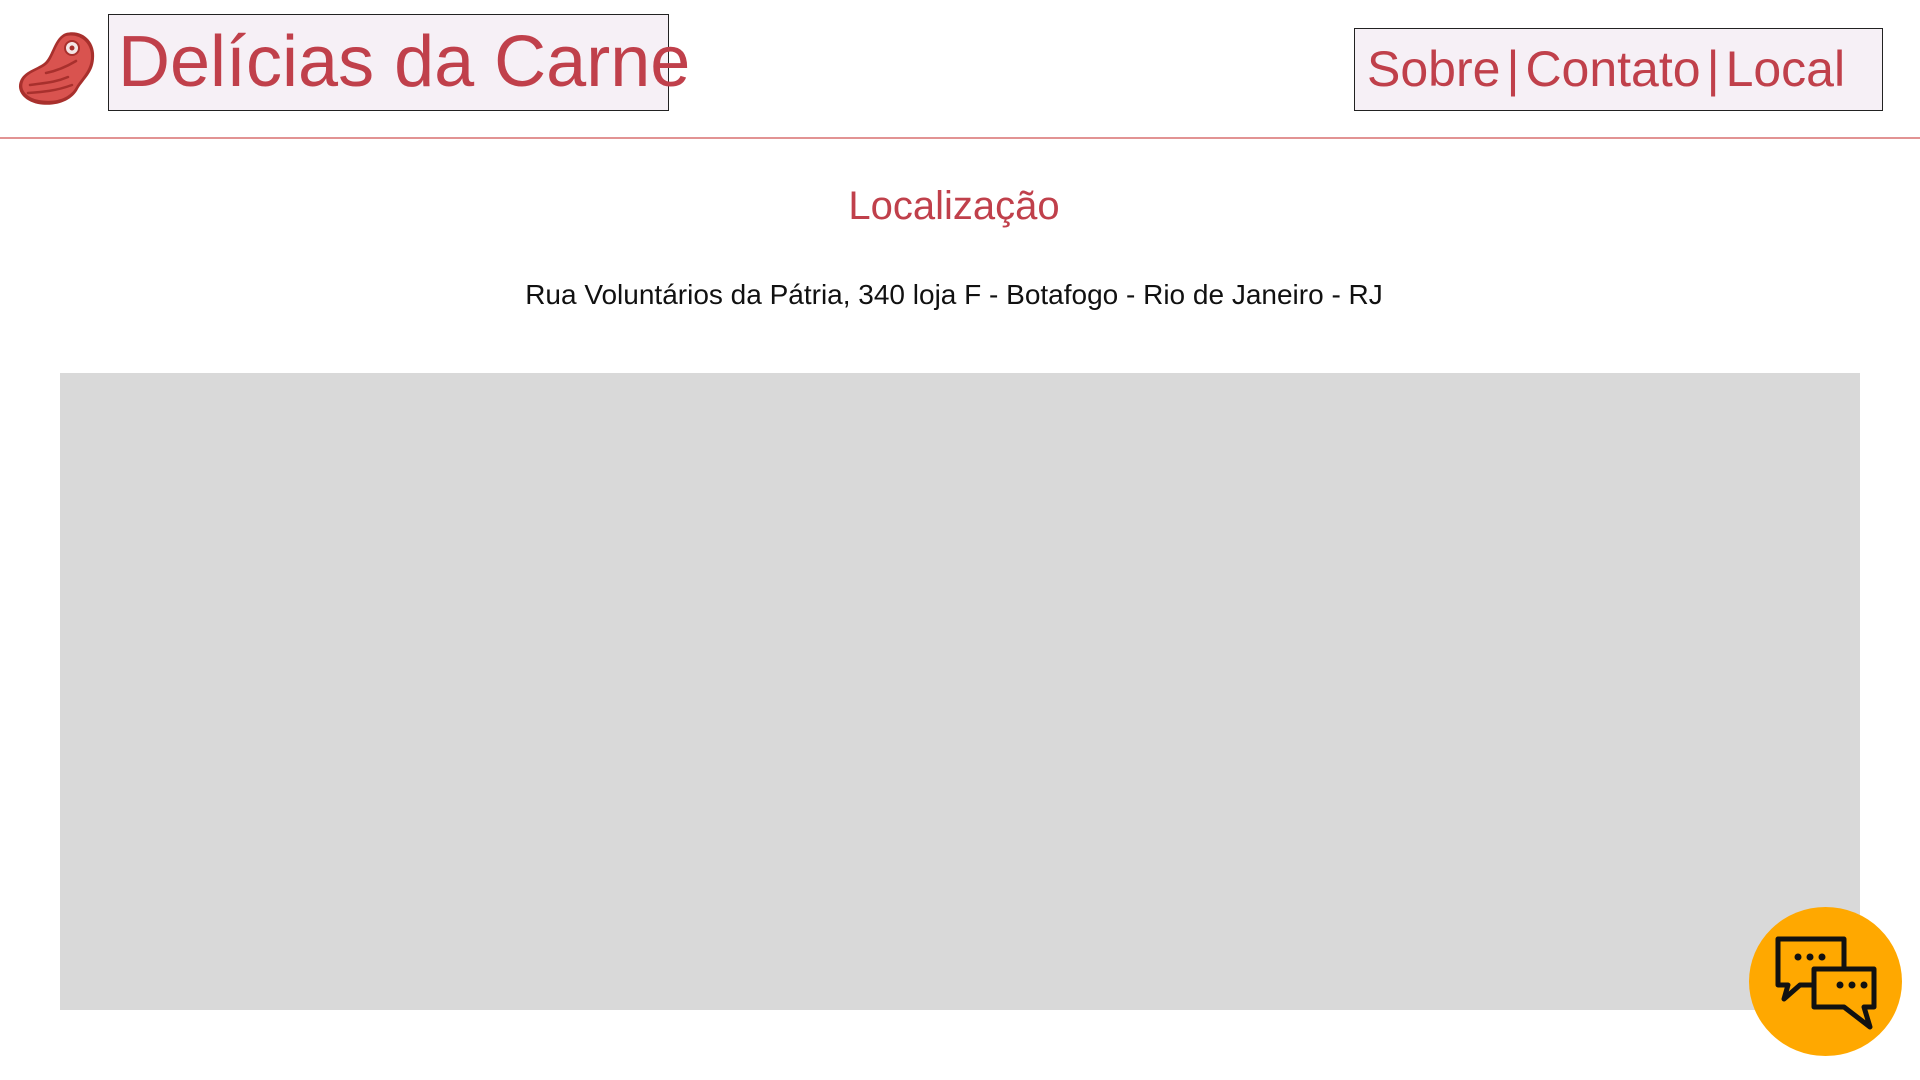 Image resolution: width=1920 pixels, height=1080 pixels. I want to click on nav-menu: Sobre | Contato | Local, so click(1618, 69).